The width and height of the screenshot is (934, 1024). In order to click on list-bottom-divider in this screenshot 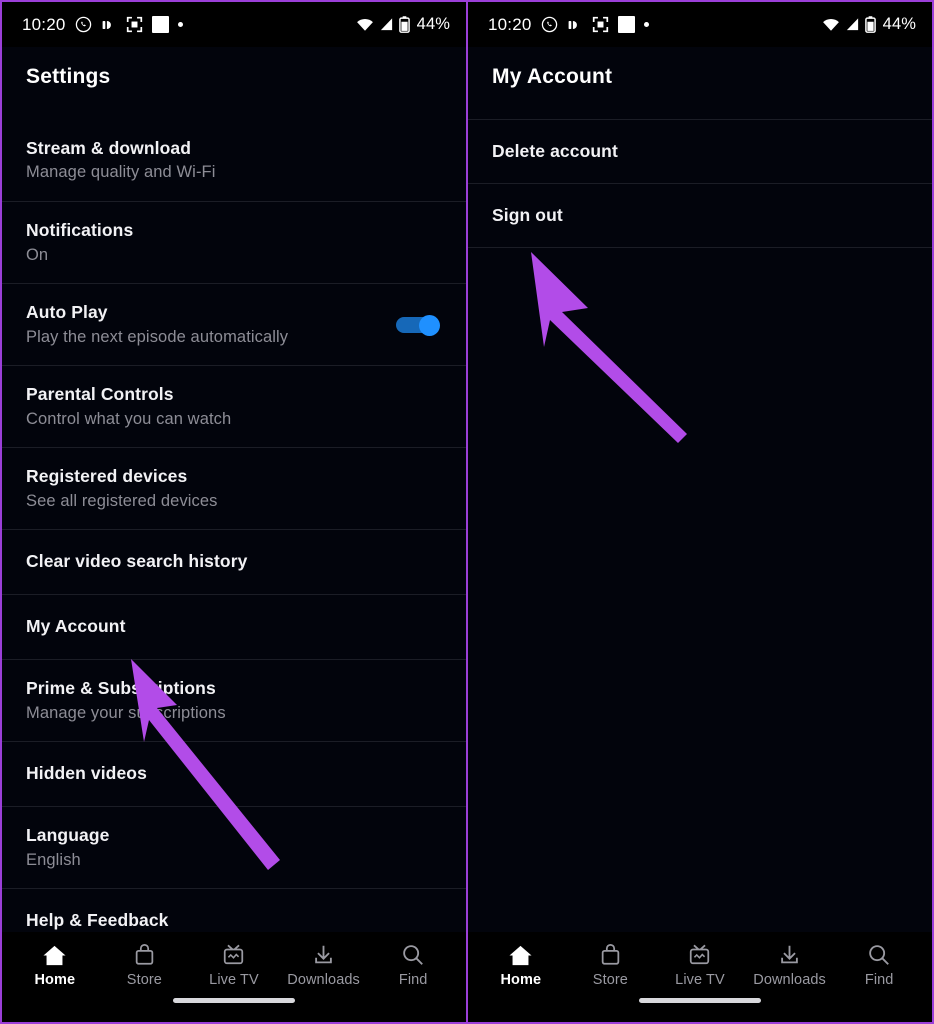, I will do `click(700, 247)`.